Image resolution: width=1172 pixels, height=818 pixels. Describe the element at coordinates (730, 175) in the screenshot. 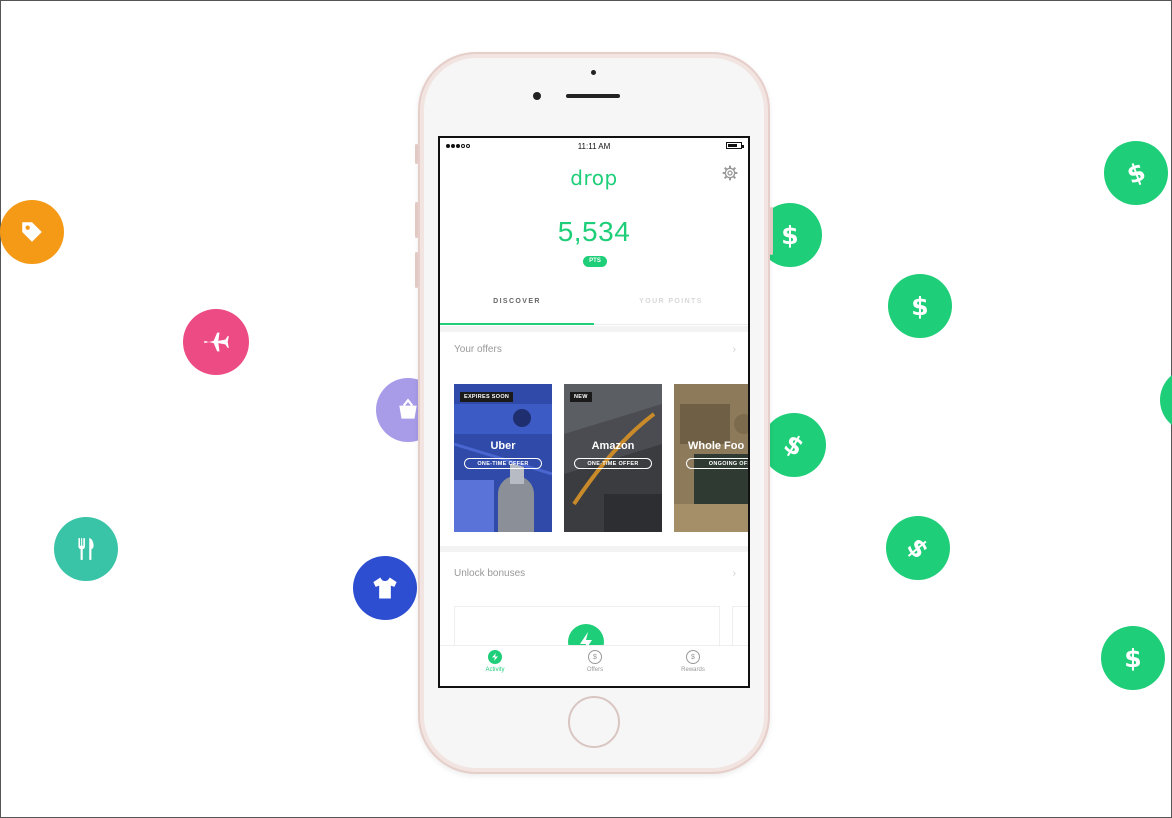

I see `gear-icon` at that location.